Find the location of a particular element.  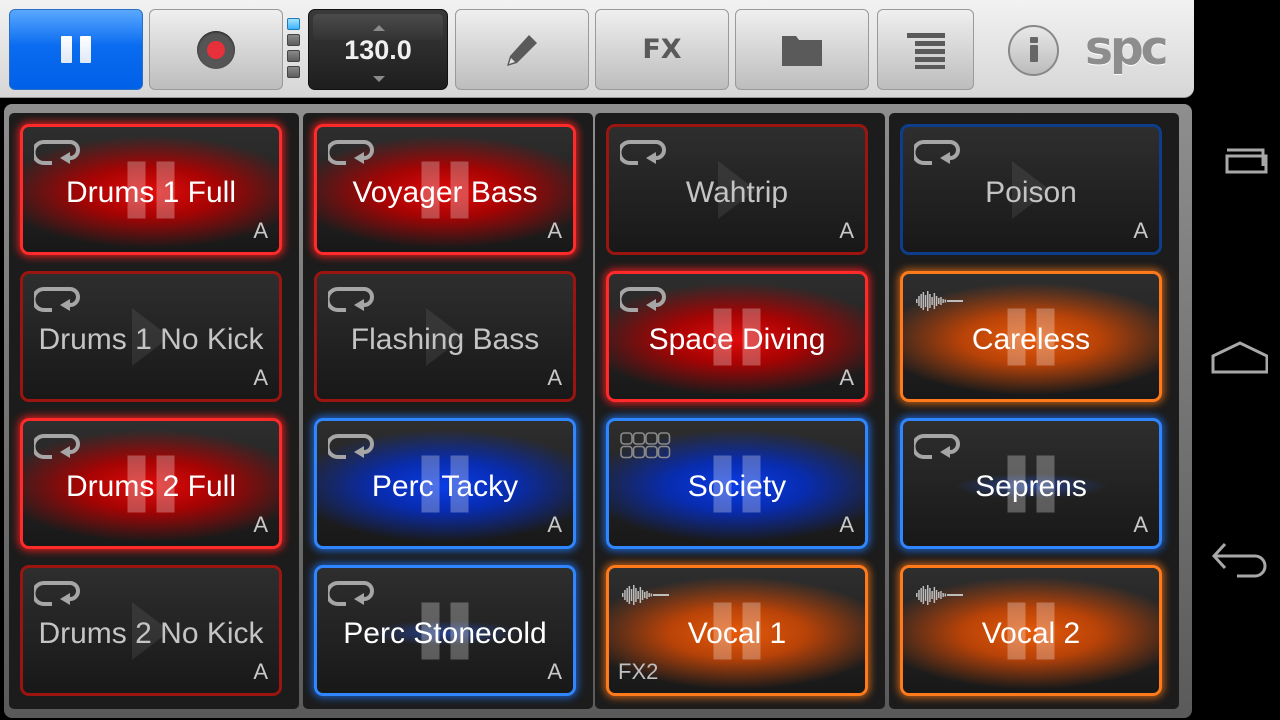

fx-button: FX is located at coordinates (662, 49).